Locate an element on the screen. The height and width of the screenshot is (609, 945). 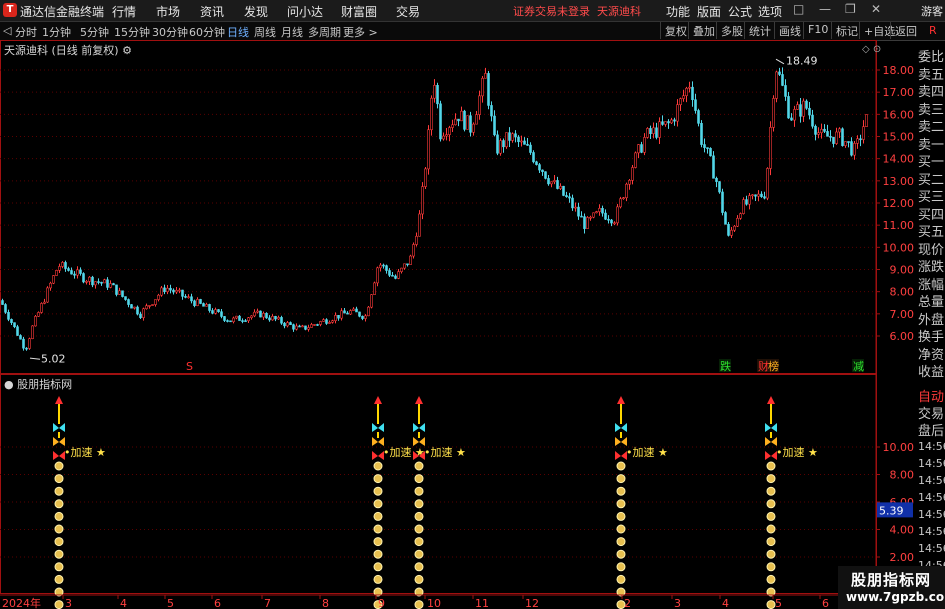
x-axis-label: 9 is located at coordinates (381, 603).